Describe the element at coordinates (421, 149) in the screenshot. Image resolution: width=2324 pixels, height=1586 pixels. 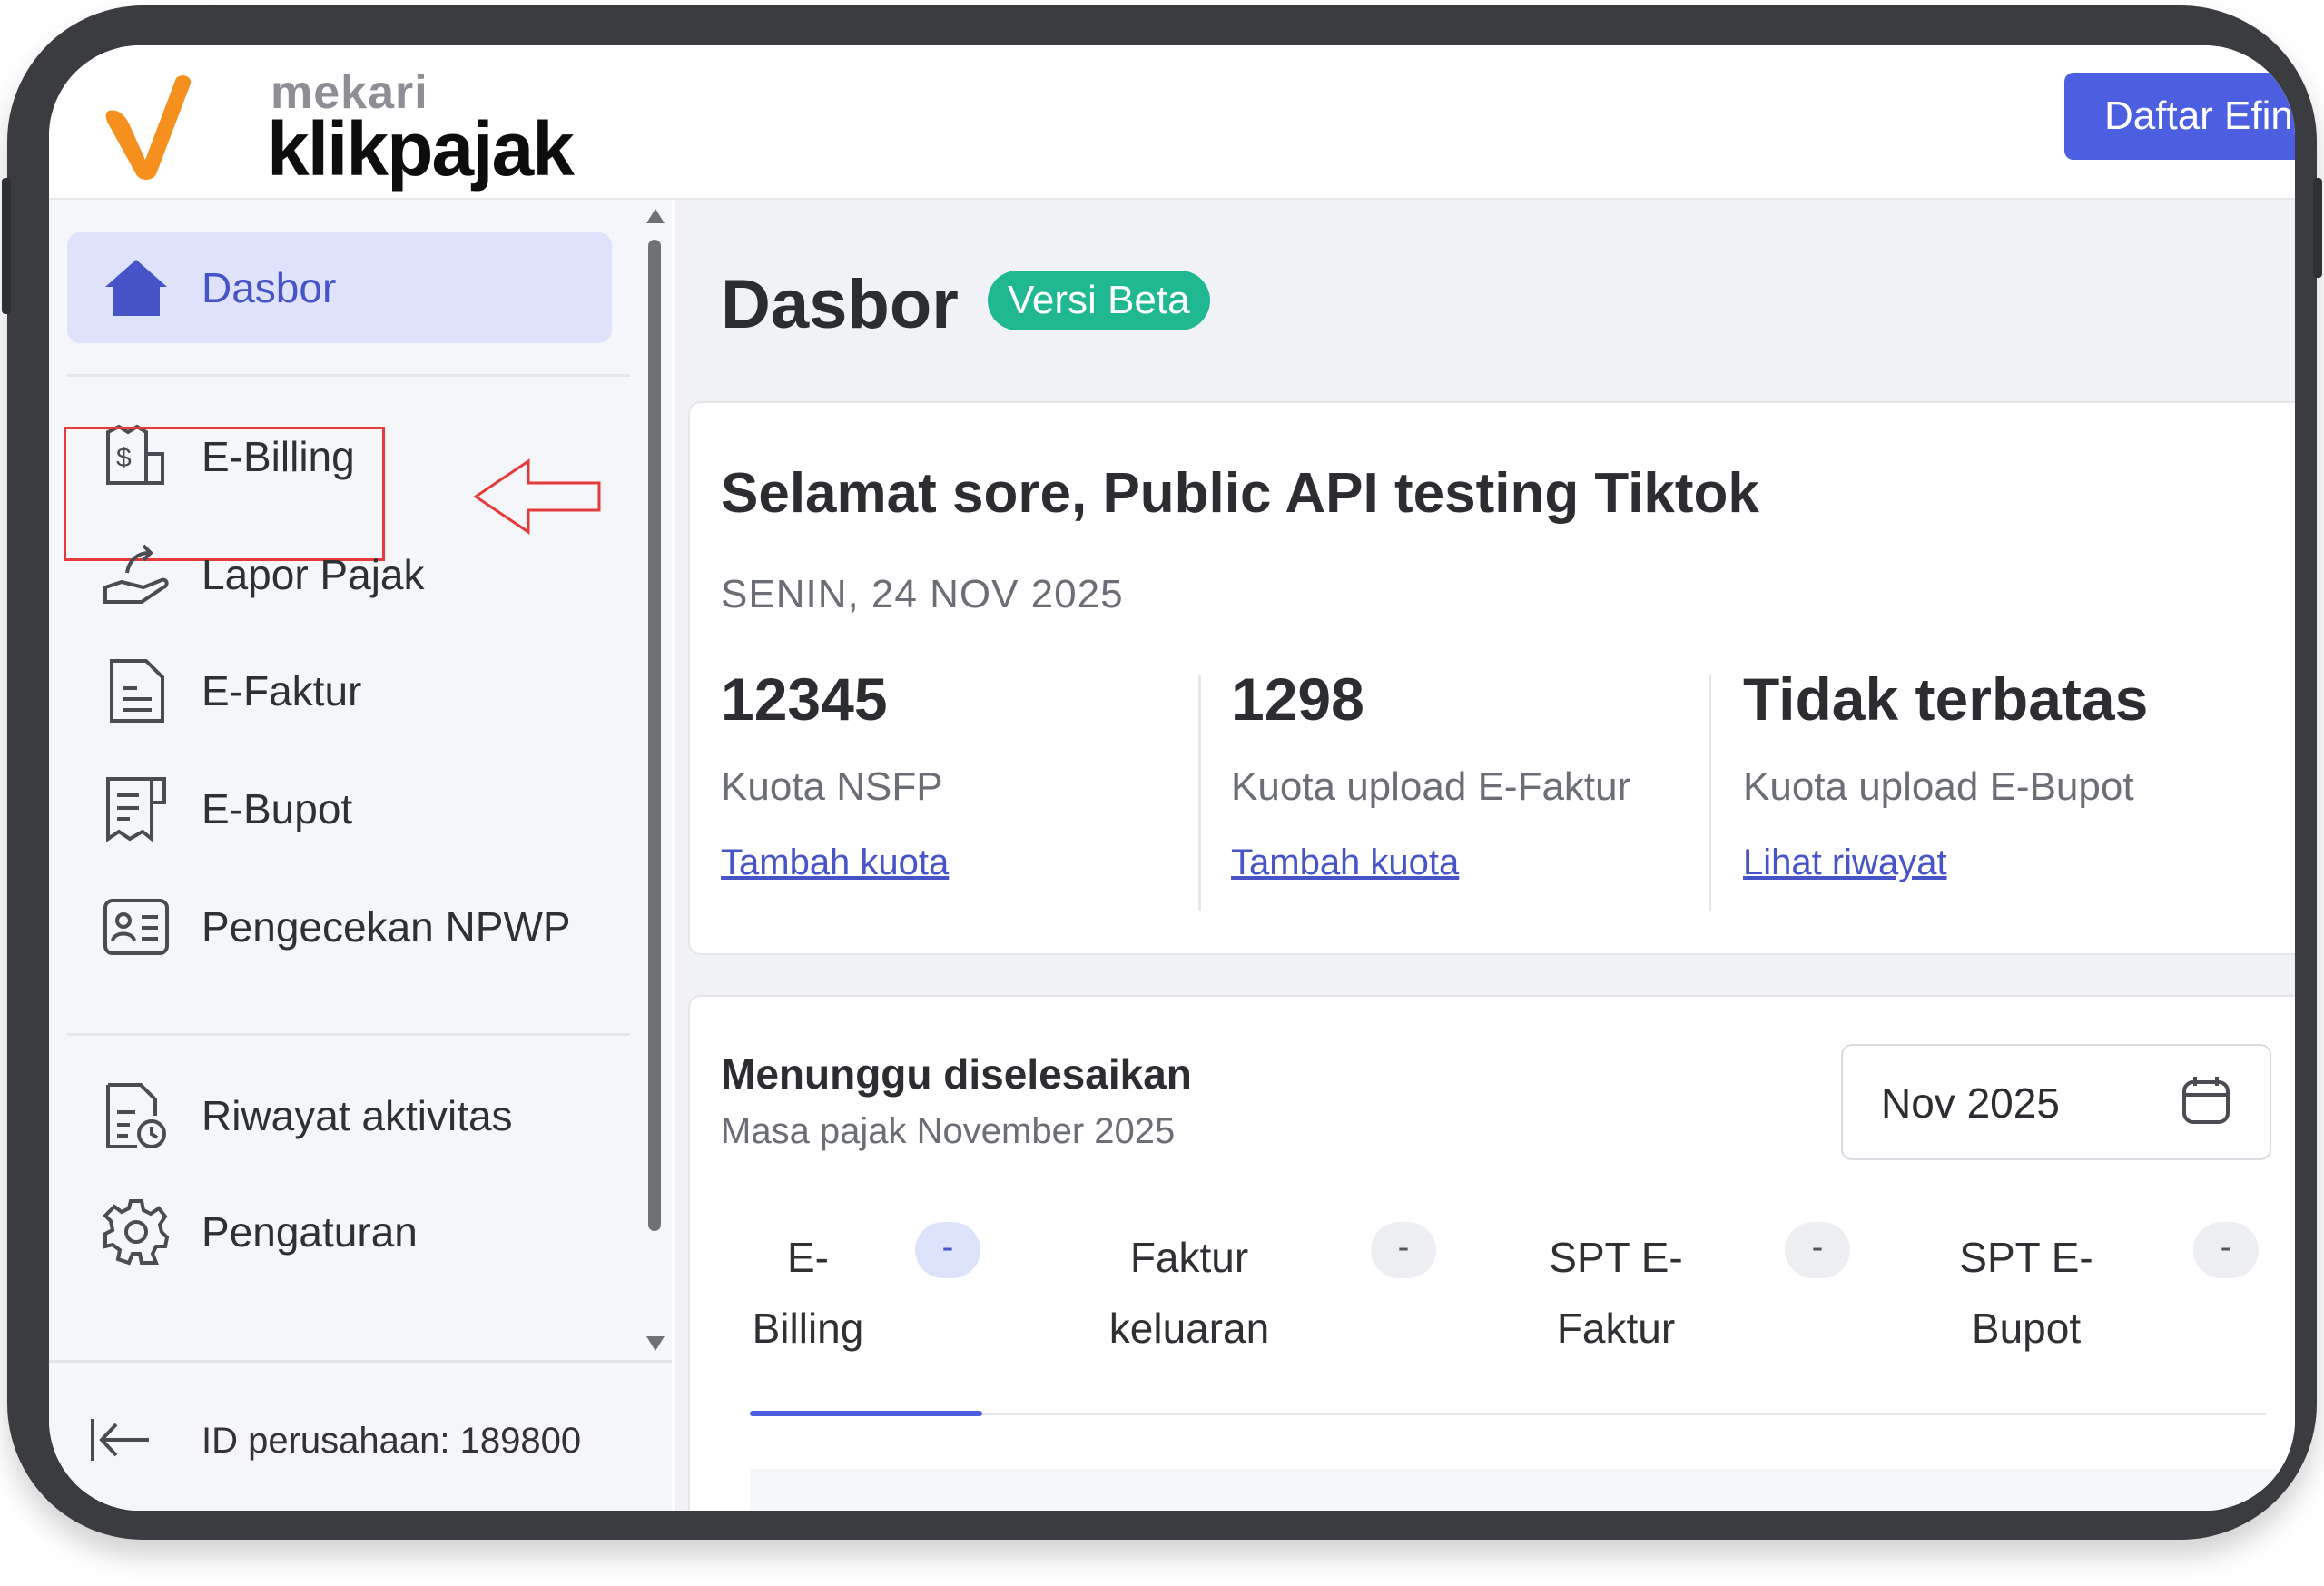
I see `logo-text-big: klikpajak` at that location.